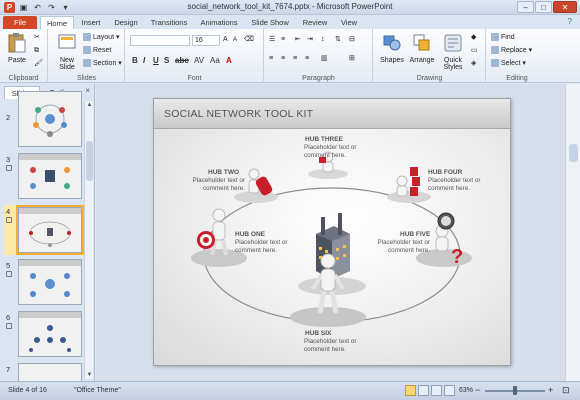  I want to click on panel-scrollbar: ▲ ▼, so click(88, 240).